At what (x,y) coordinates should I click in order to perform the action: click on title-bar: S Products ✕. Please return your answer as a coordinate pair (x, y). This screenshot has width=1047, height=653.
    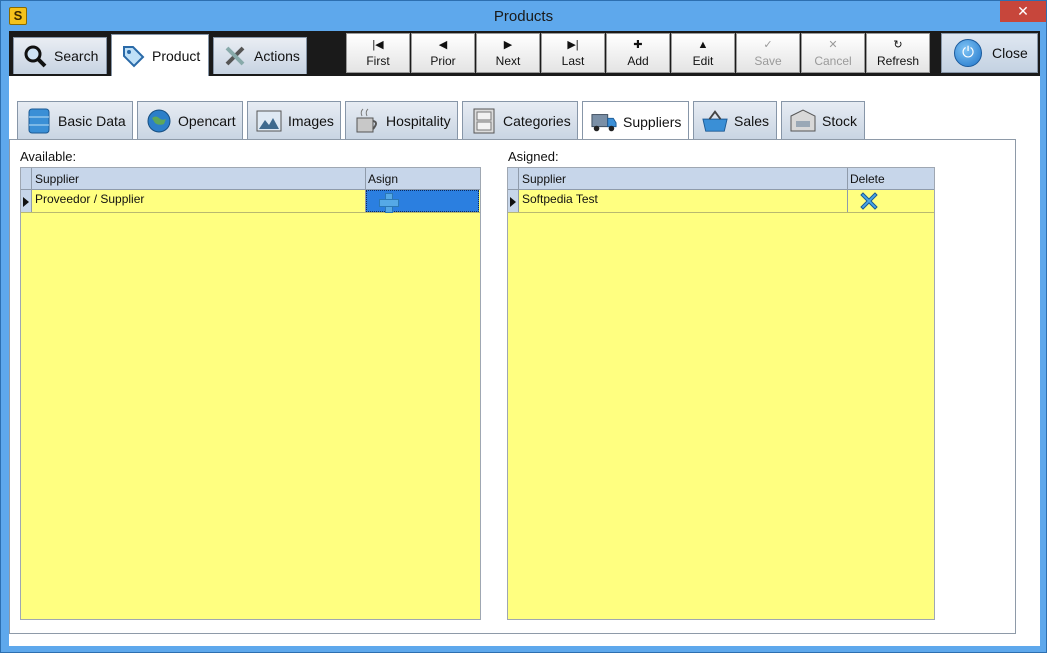
    Looking at the image, I should click on (523, 16).